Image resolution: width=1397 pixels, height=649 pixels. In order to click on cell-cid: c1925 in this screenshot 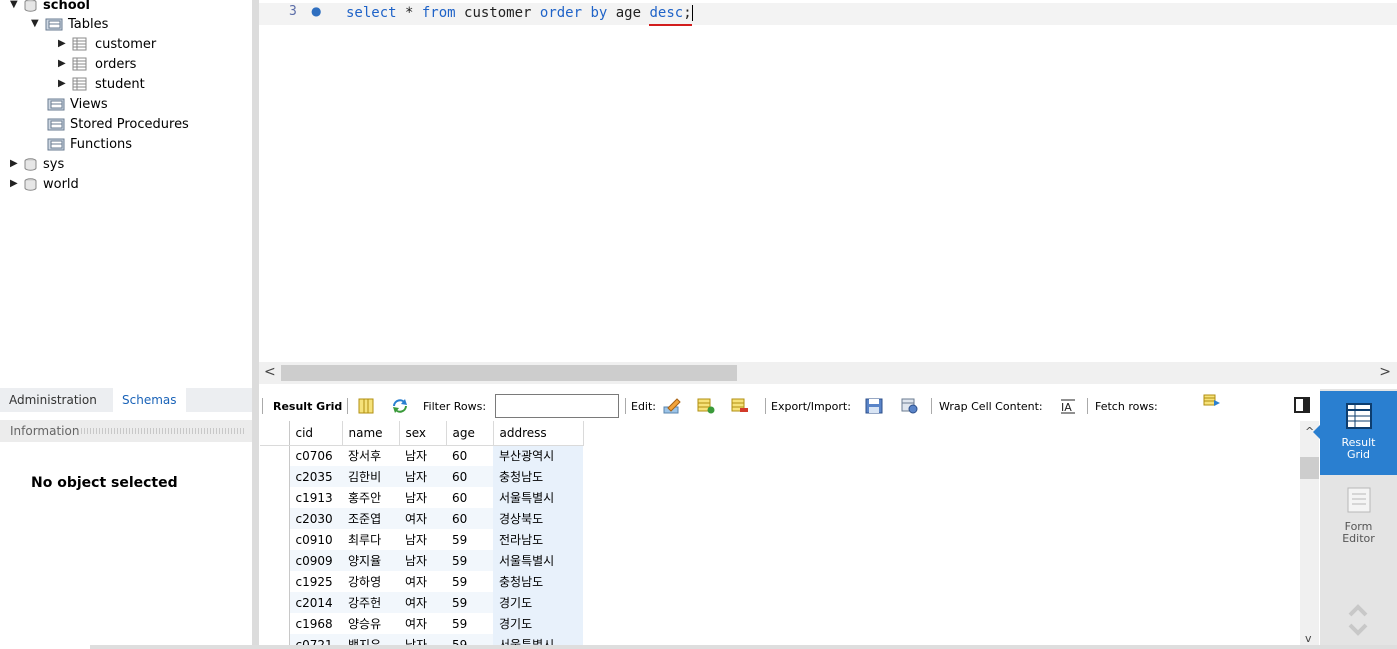, I will do `click(315, 581)`.